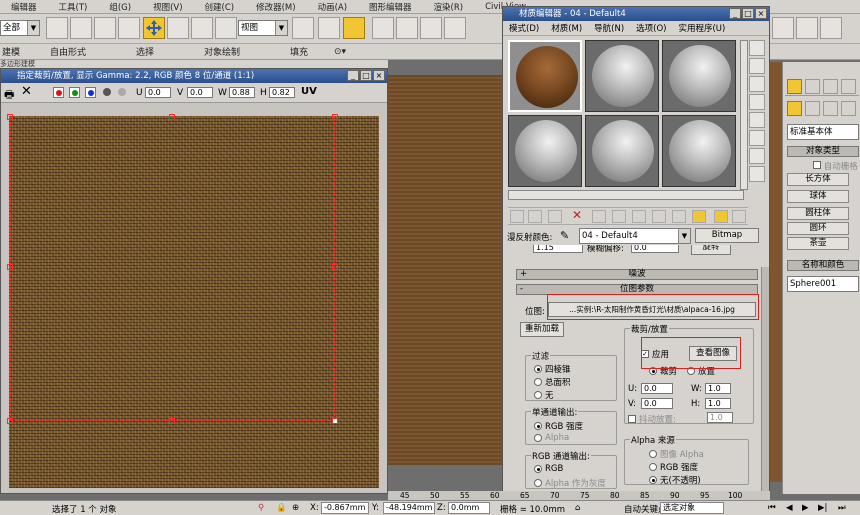 The height and width of the screenshot is (515, 860). I want to click on go-forward-sibling-icon, so click(739, 216).